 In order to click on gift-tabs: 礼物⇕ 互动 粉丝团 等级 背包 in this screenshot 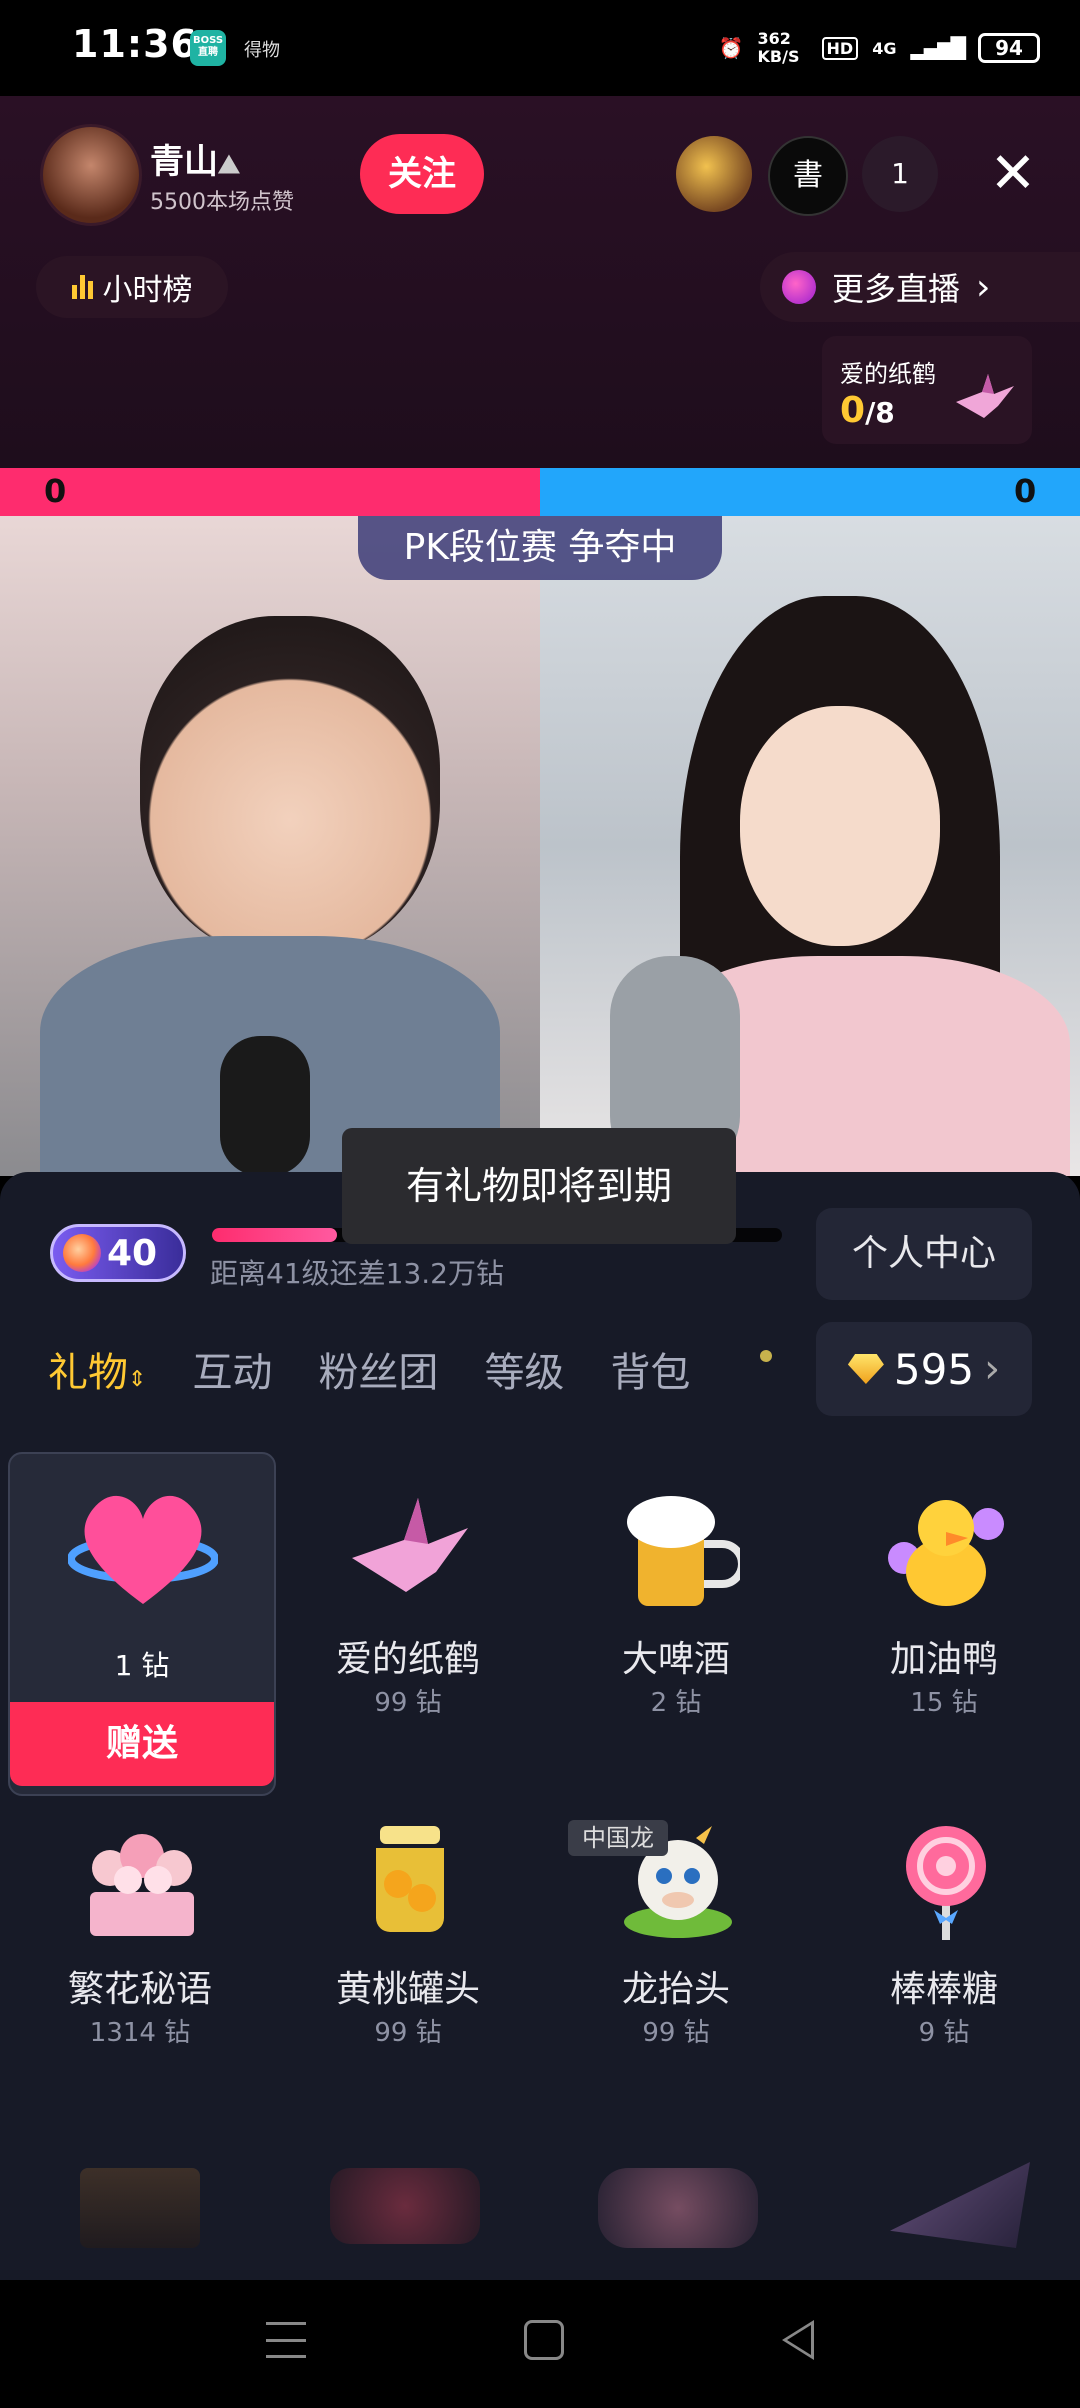, I will do `click(369, 1369)`.